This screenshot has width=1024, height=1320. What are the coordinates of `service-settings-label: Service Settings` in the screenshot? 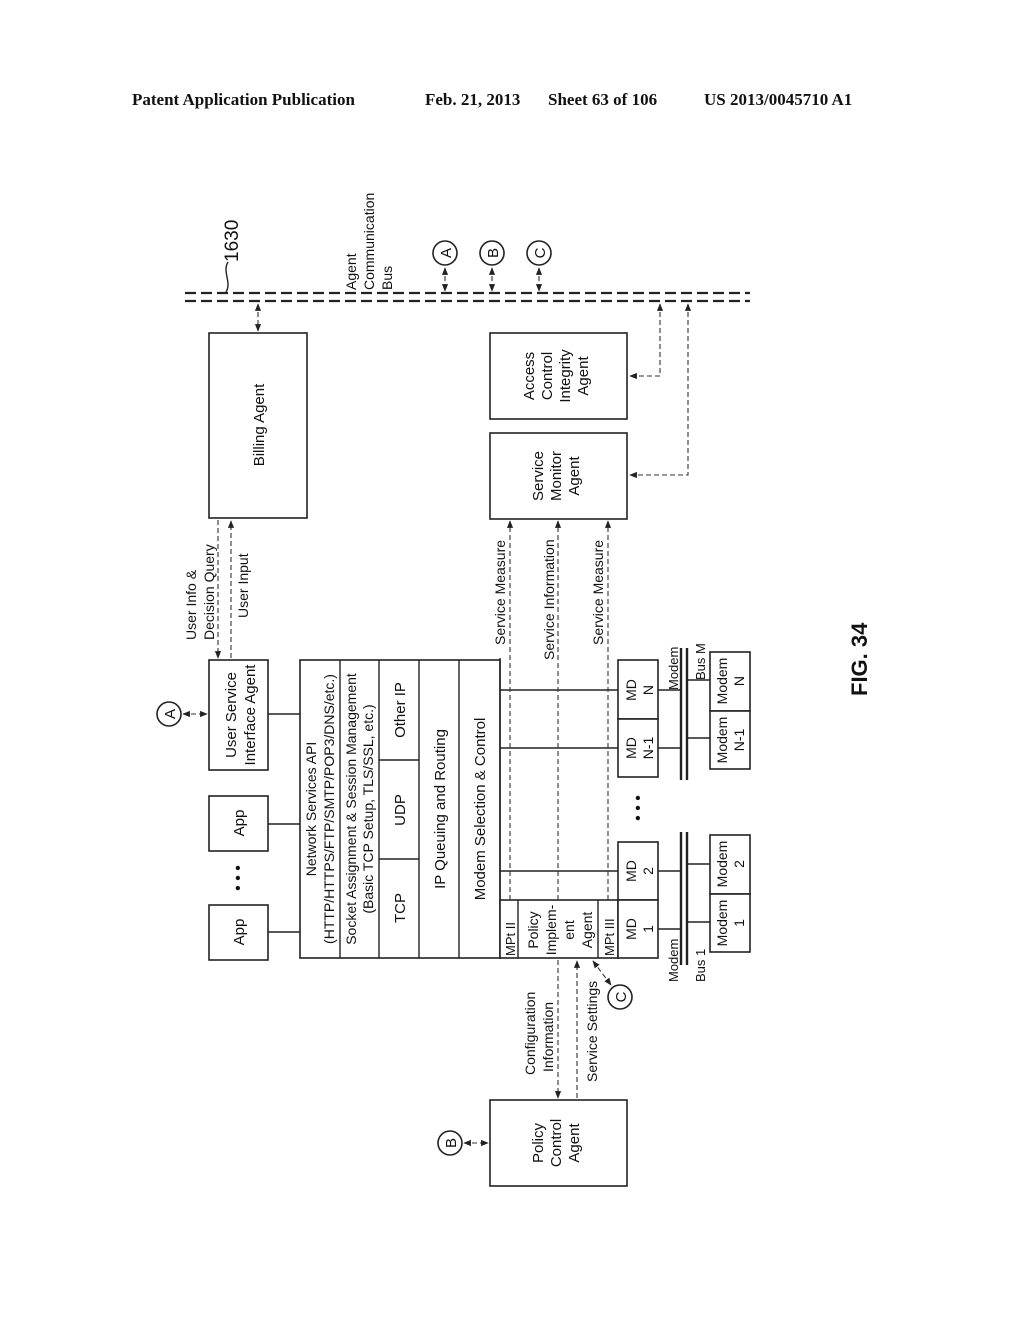 It's located at (592, 1031).